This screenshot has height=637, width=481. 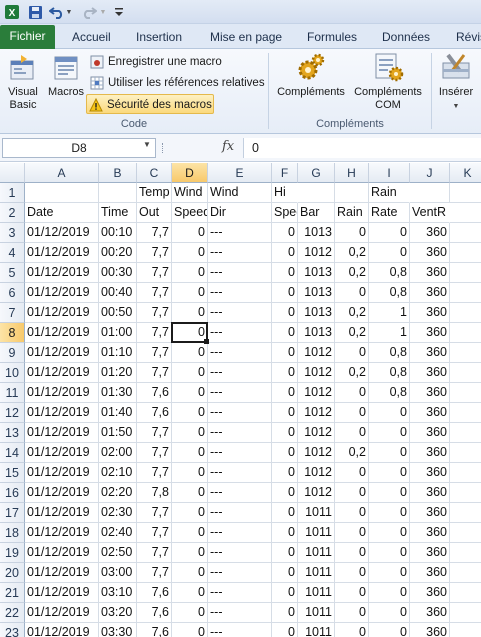 I want to click on cell-i5: 0,8, so click(x=389, y=273).